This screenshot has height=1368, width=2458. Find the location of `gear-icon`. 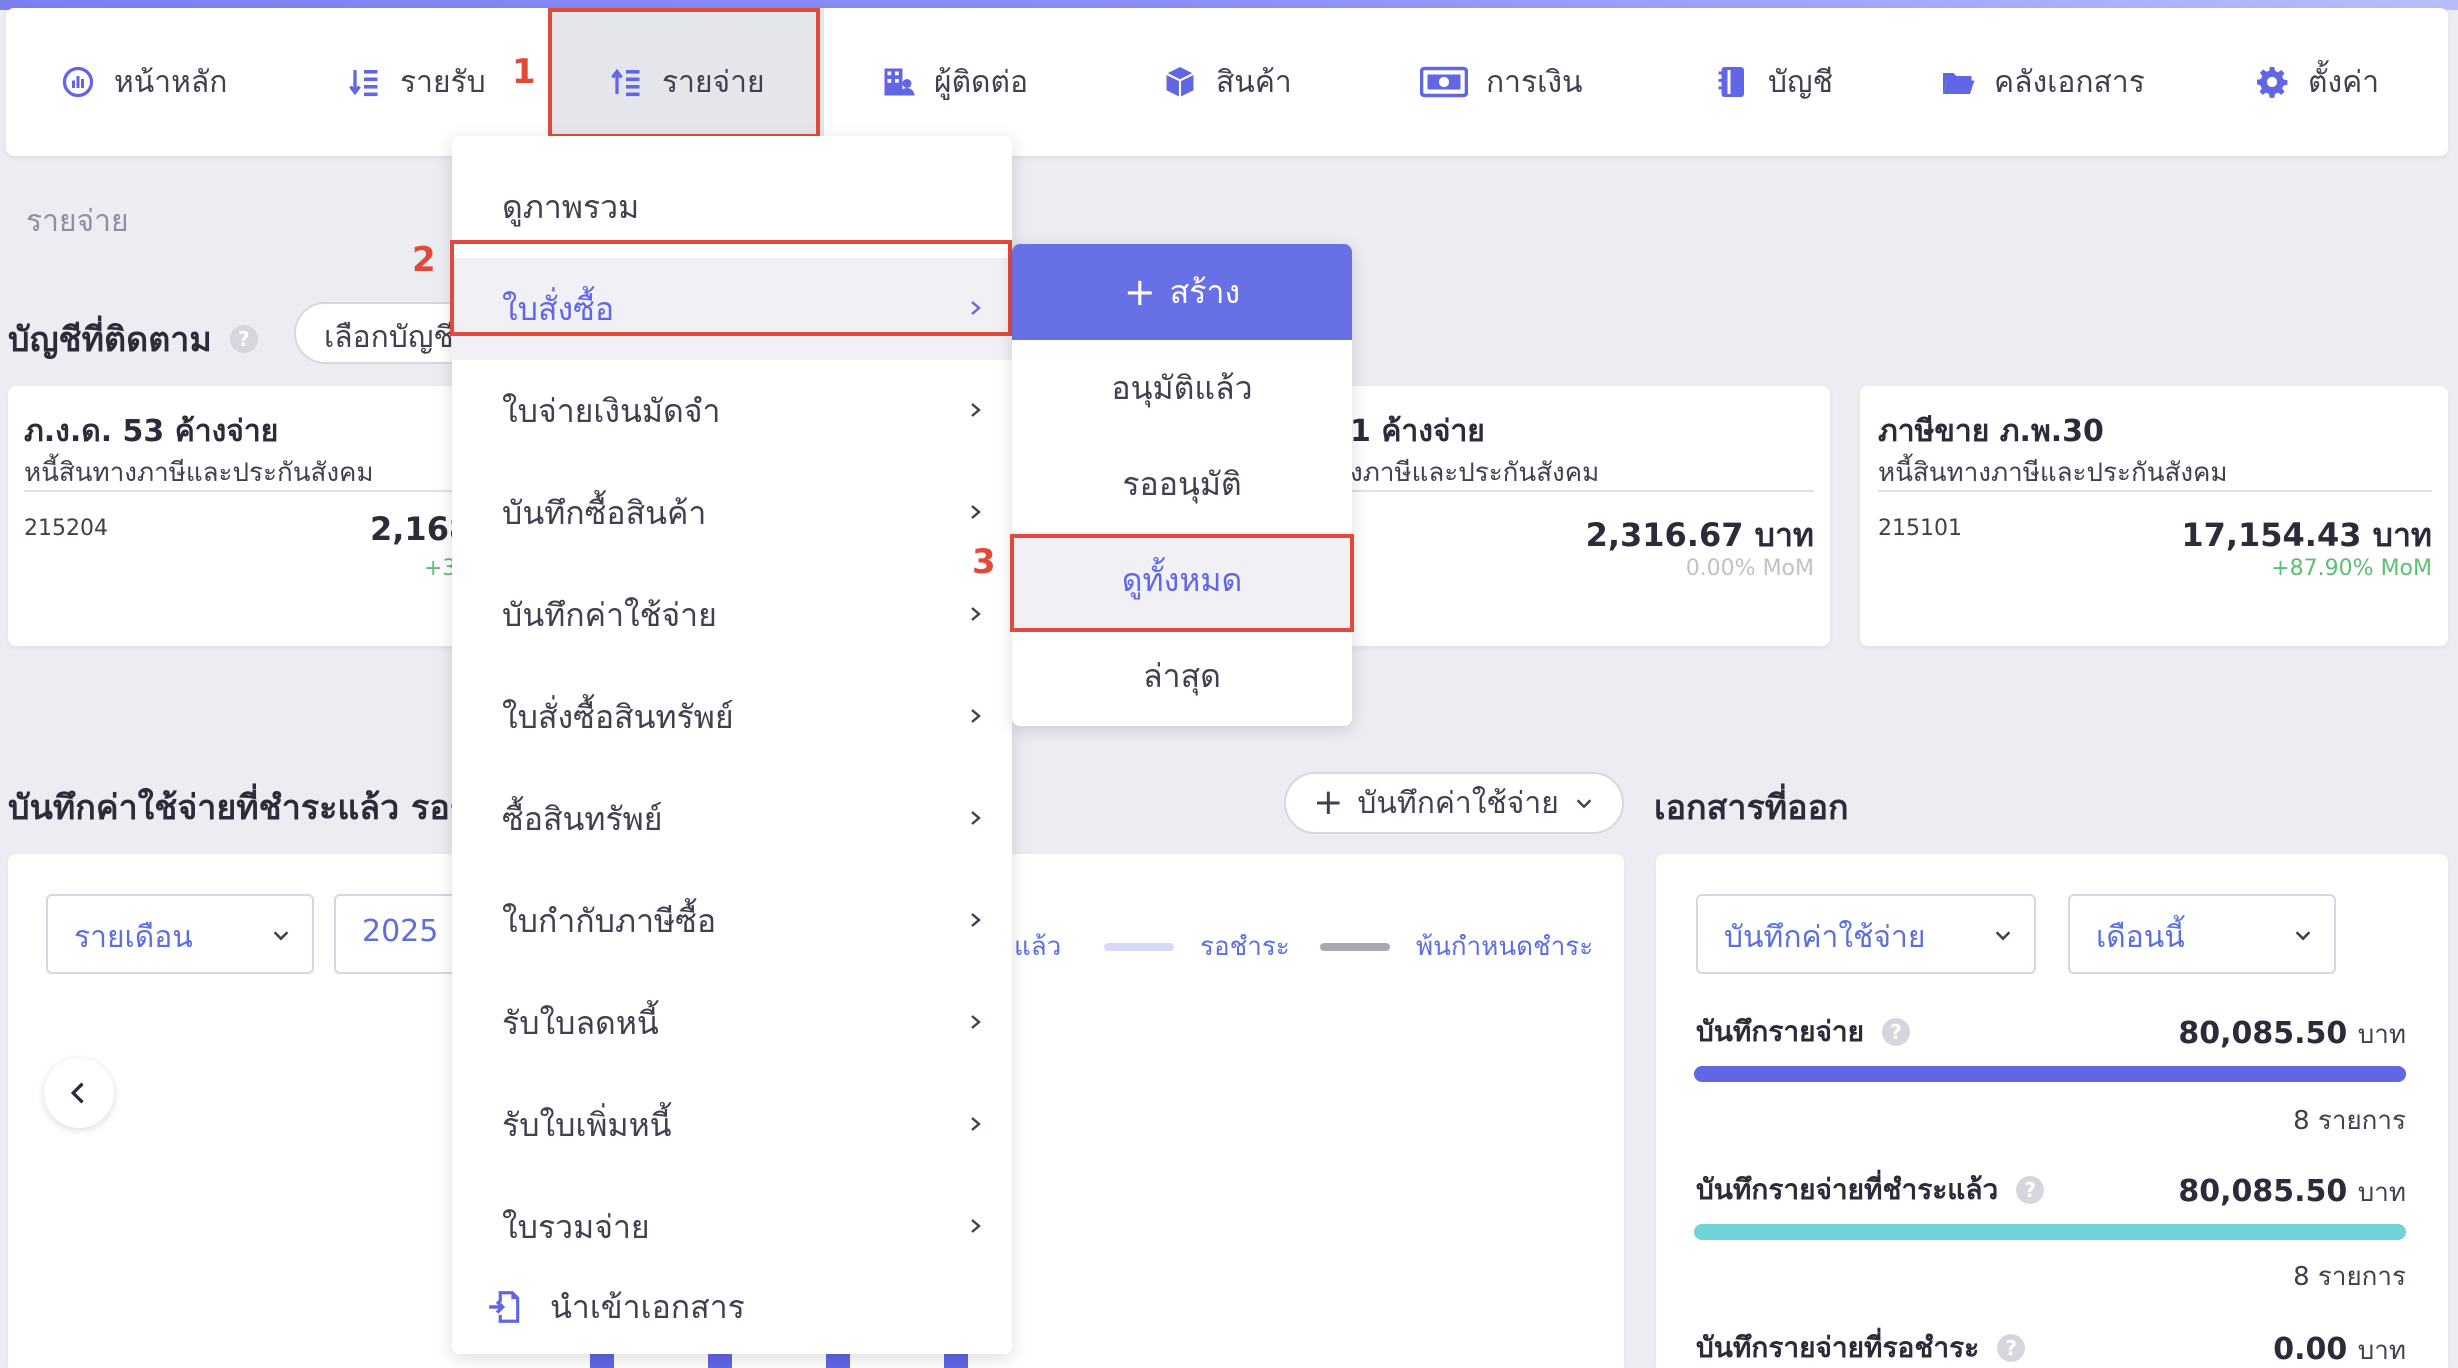

gear-icon is located at coordinates (2272, 82).